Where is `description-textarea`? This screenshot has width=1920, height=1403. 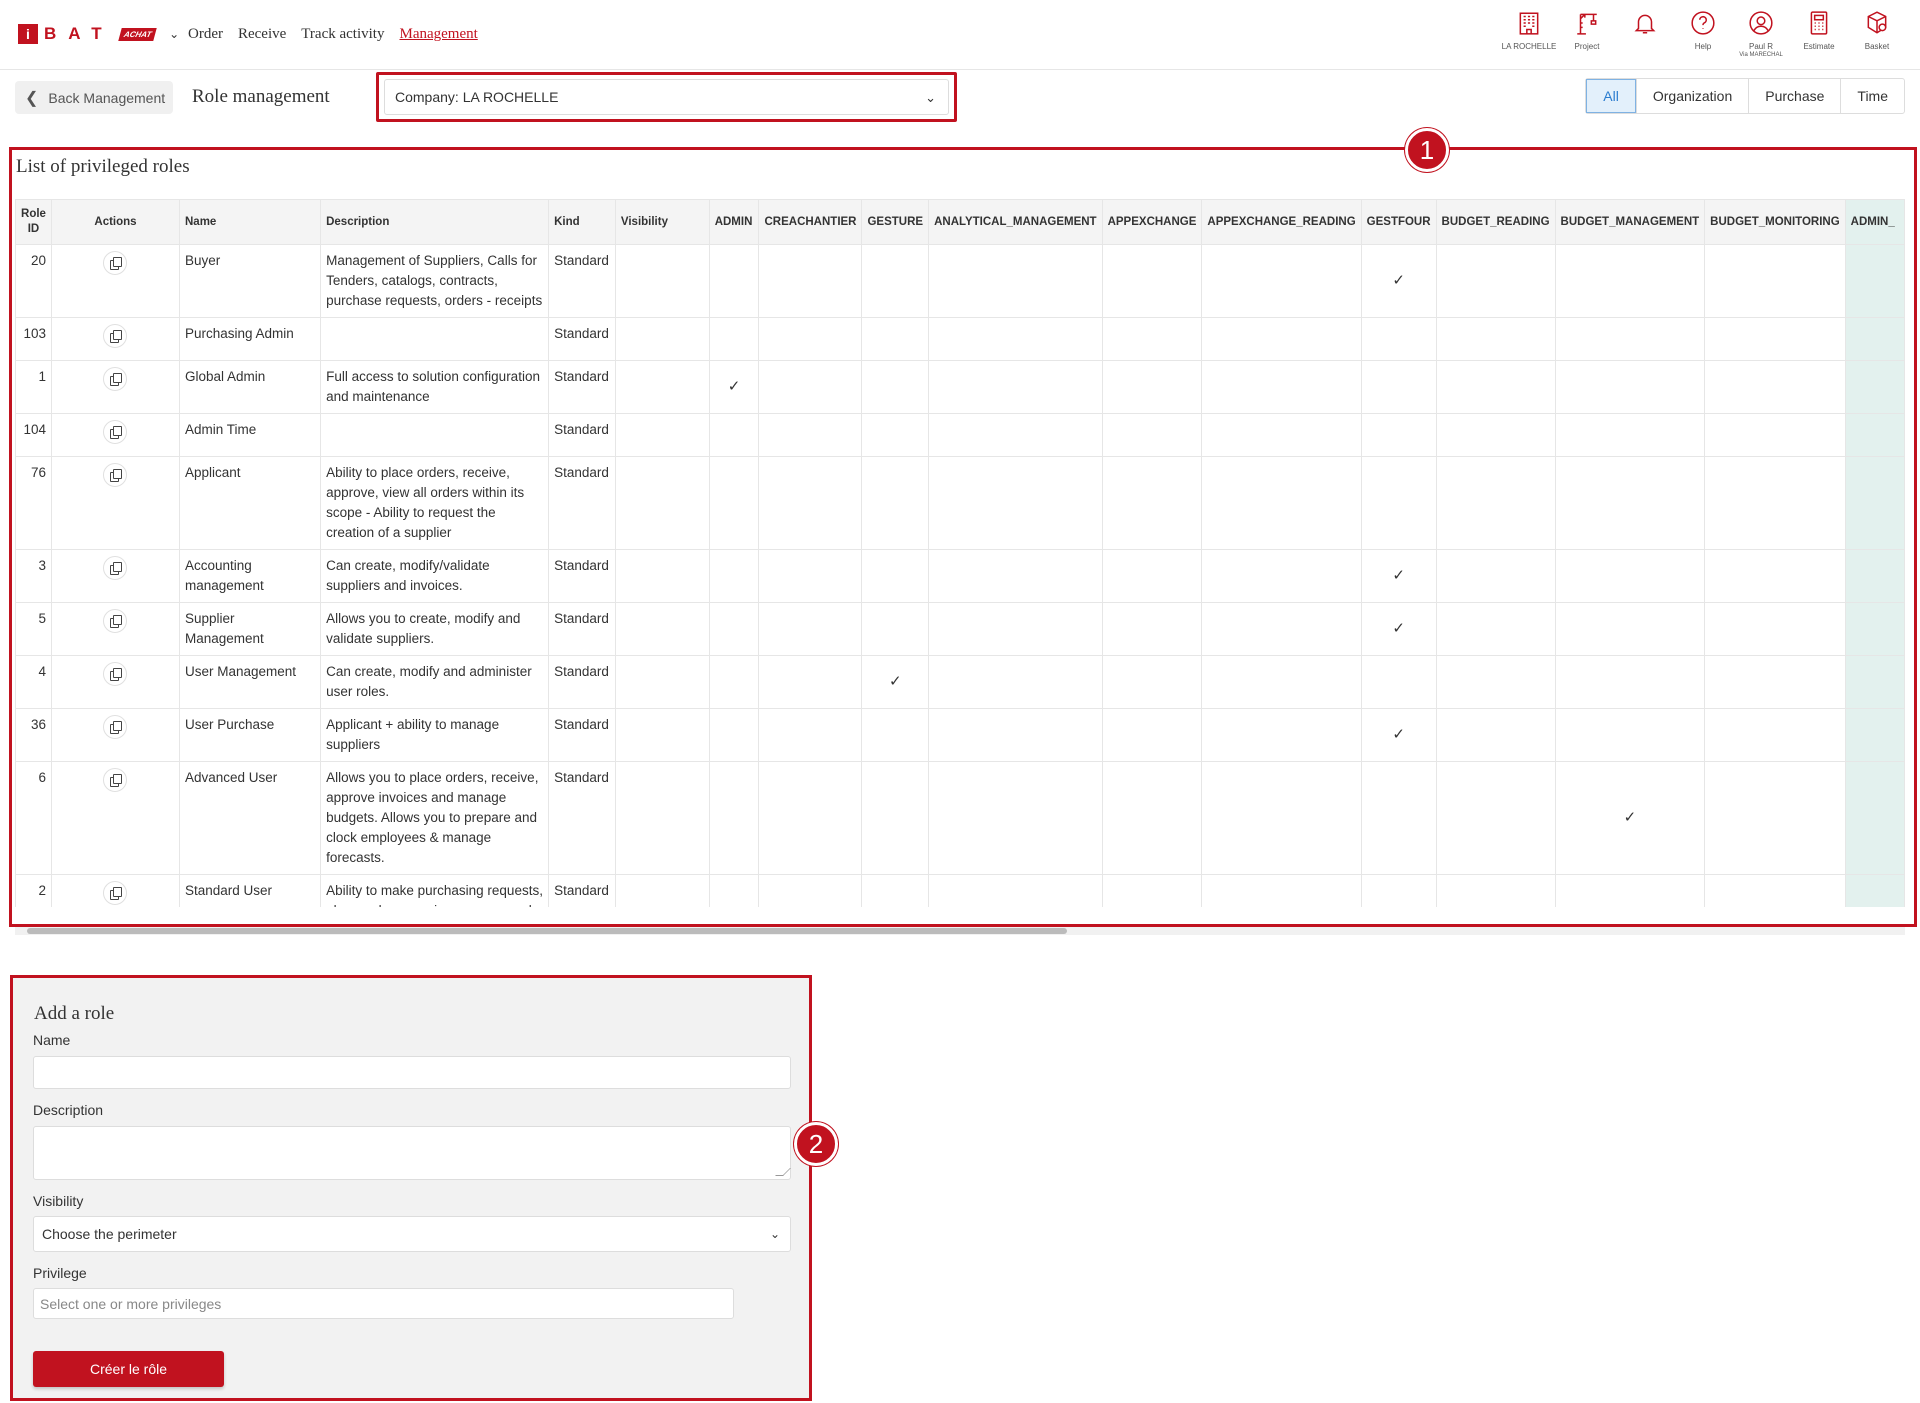 description-textarea is located at coordinates (412, 1153).